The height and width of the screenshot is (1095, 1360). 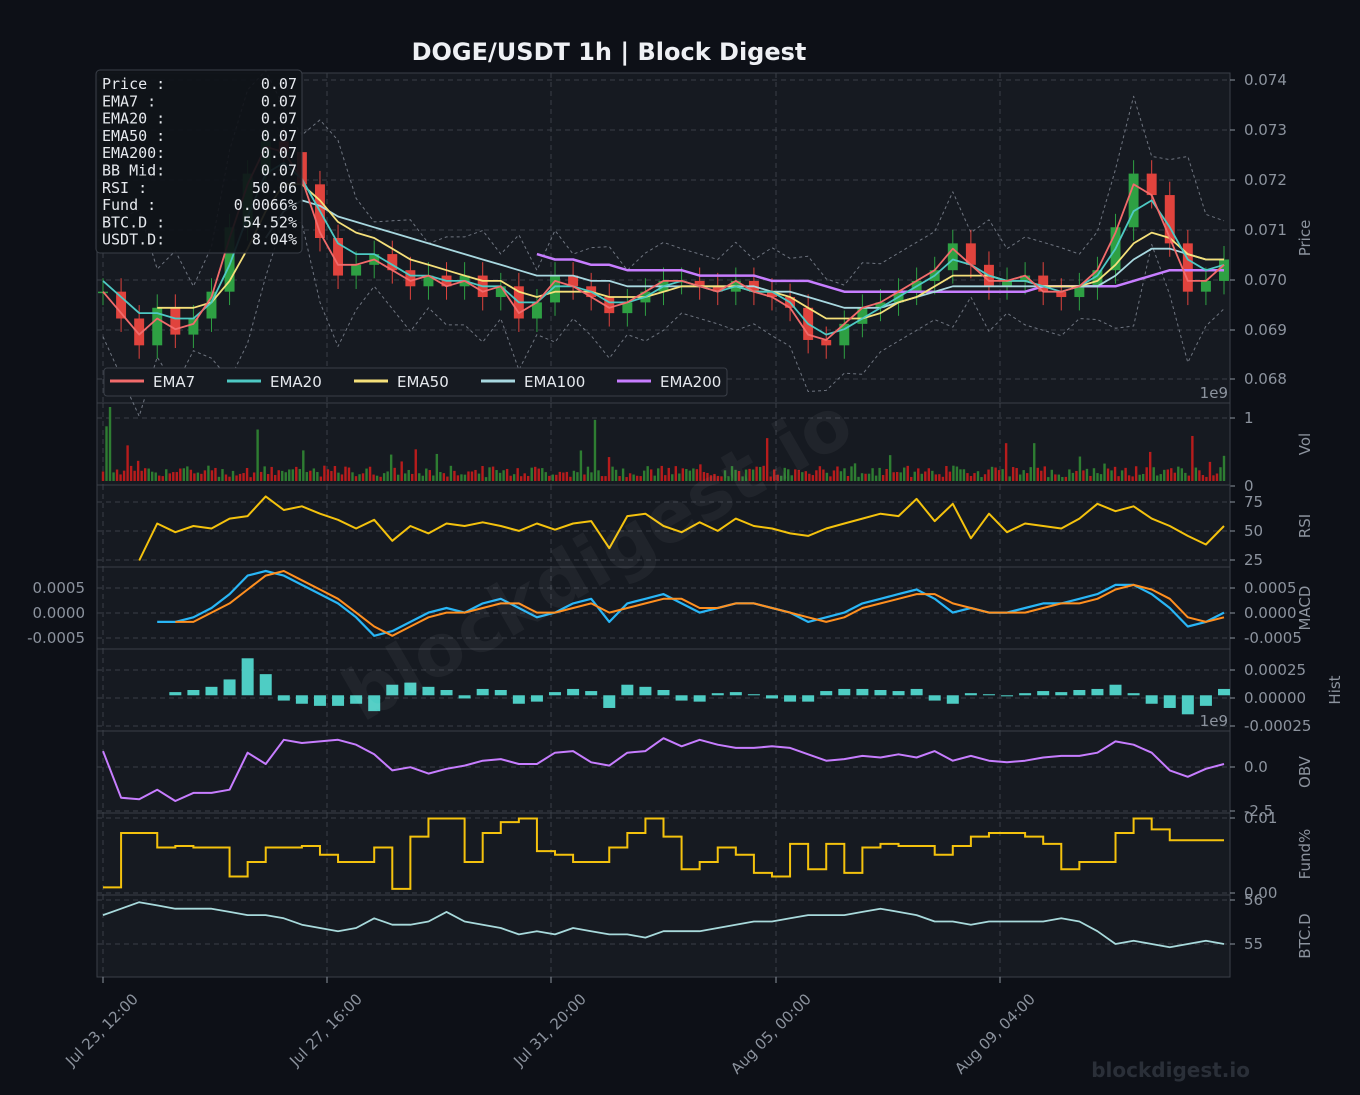 I want to click on tick-label-rsi-1: 50, so click(x=1253, y=531).